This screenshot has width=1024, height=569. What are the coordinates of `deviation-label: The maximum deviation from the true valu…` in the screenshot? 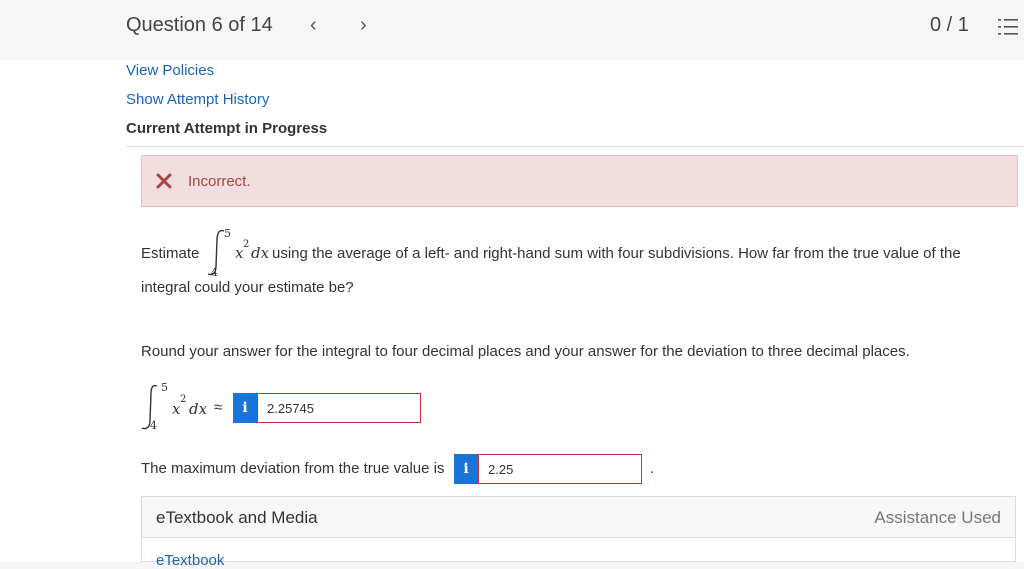 It's located at (293, 468).